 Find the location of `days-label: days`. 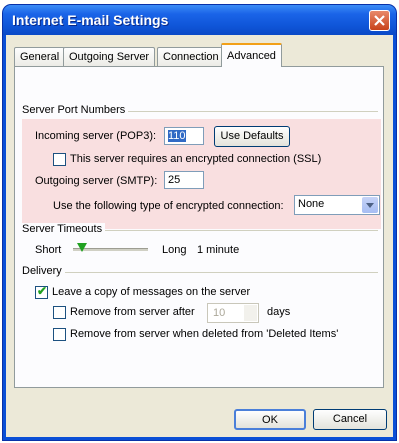

days-label: days is located at coordinates (279, 312).